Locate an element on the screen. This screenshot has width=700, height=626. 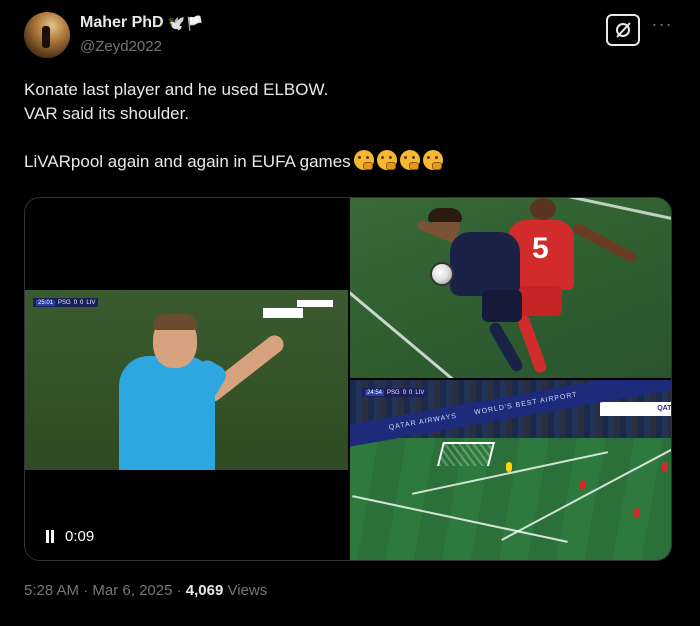
shirt-number: 5 is located at coordinates (540, 248).